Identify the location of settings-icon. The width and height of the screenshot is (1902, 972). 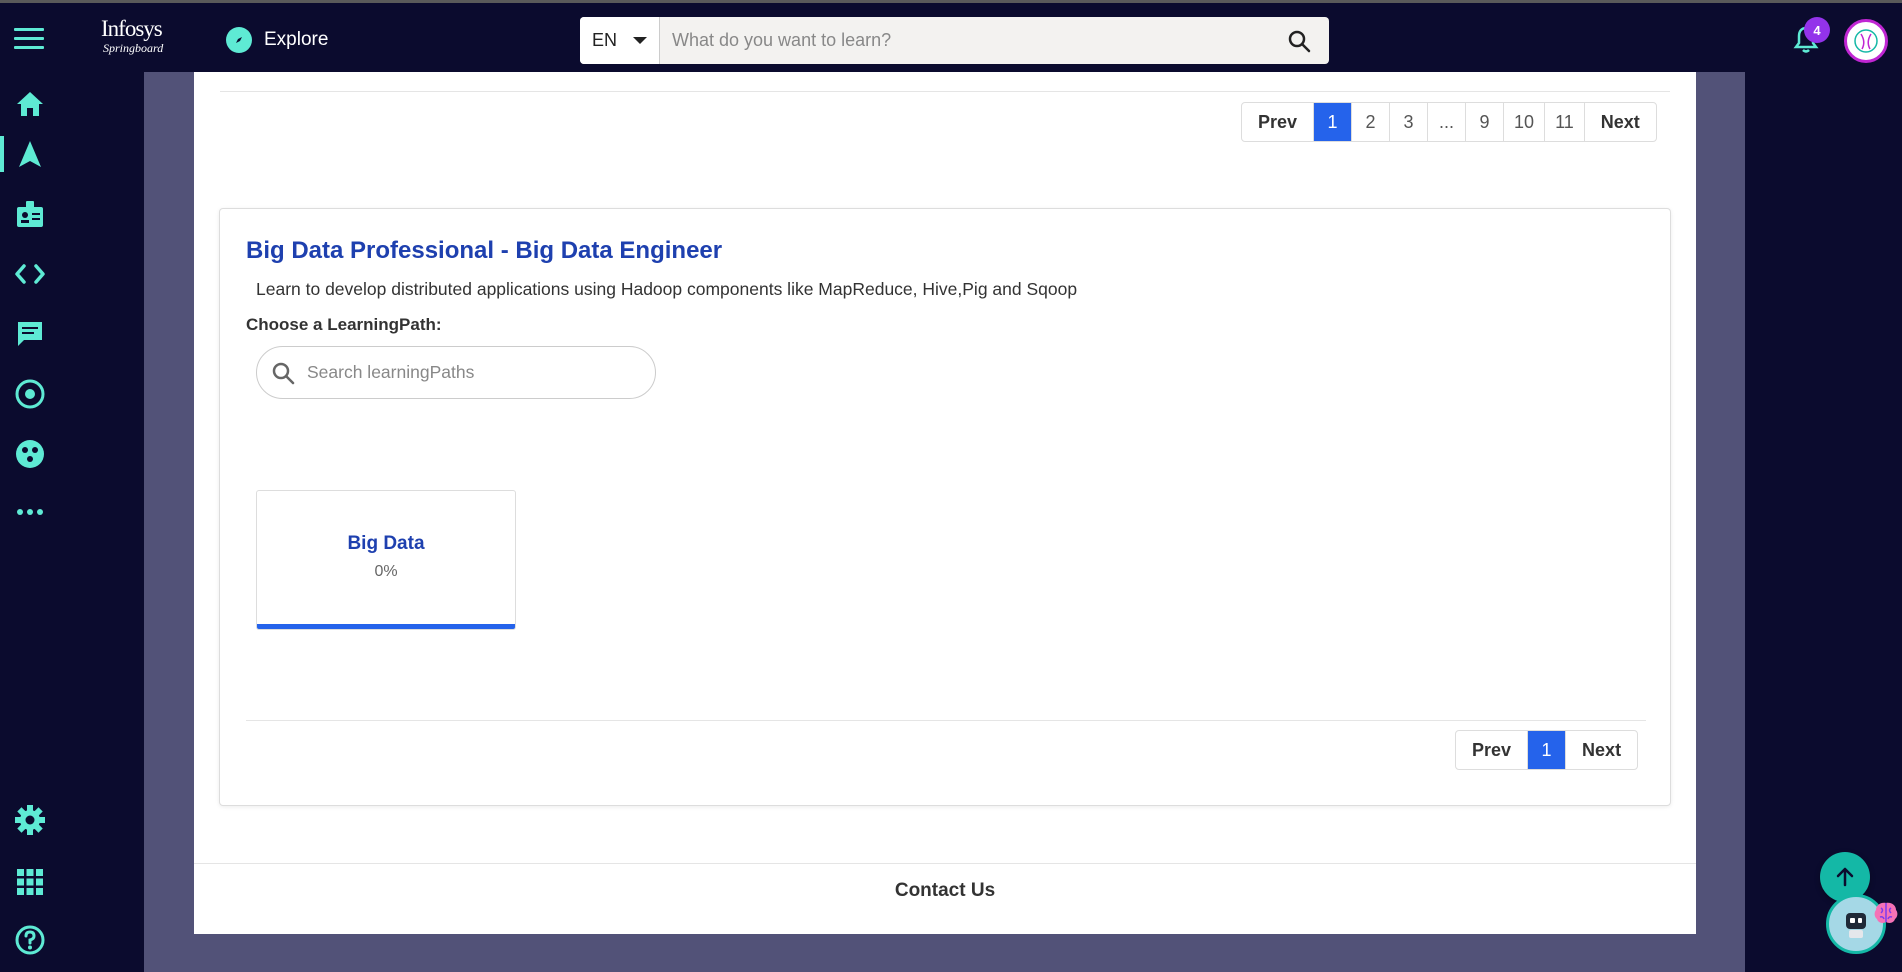
(30, 820).